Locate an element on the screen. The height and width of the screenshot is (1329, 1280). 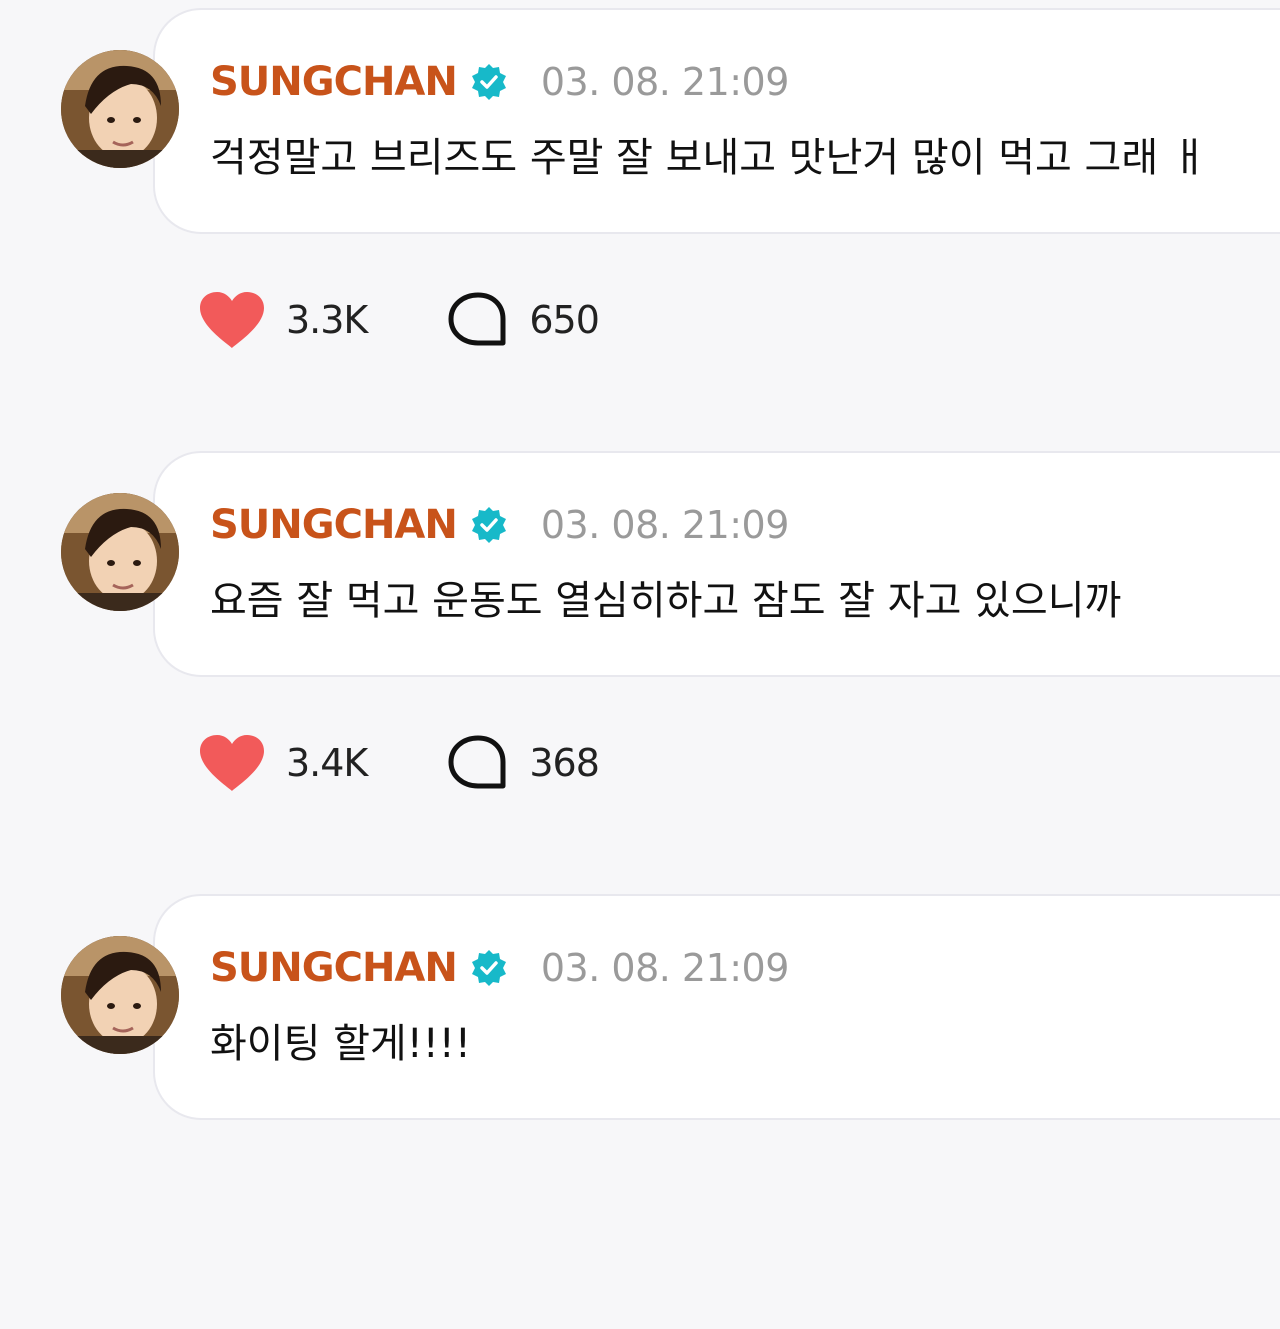
message-text: 화이팅 할게!!!! is located at coordinates (340, 1044).